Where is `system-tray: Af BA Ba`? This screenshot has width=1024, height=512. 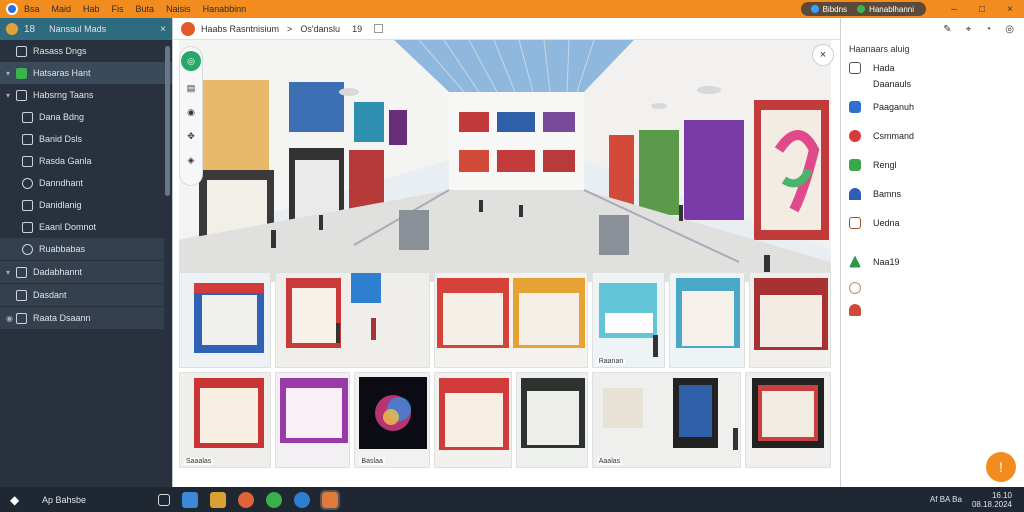
system-tray: Af BA Ba is located at coordinates (946, 499).